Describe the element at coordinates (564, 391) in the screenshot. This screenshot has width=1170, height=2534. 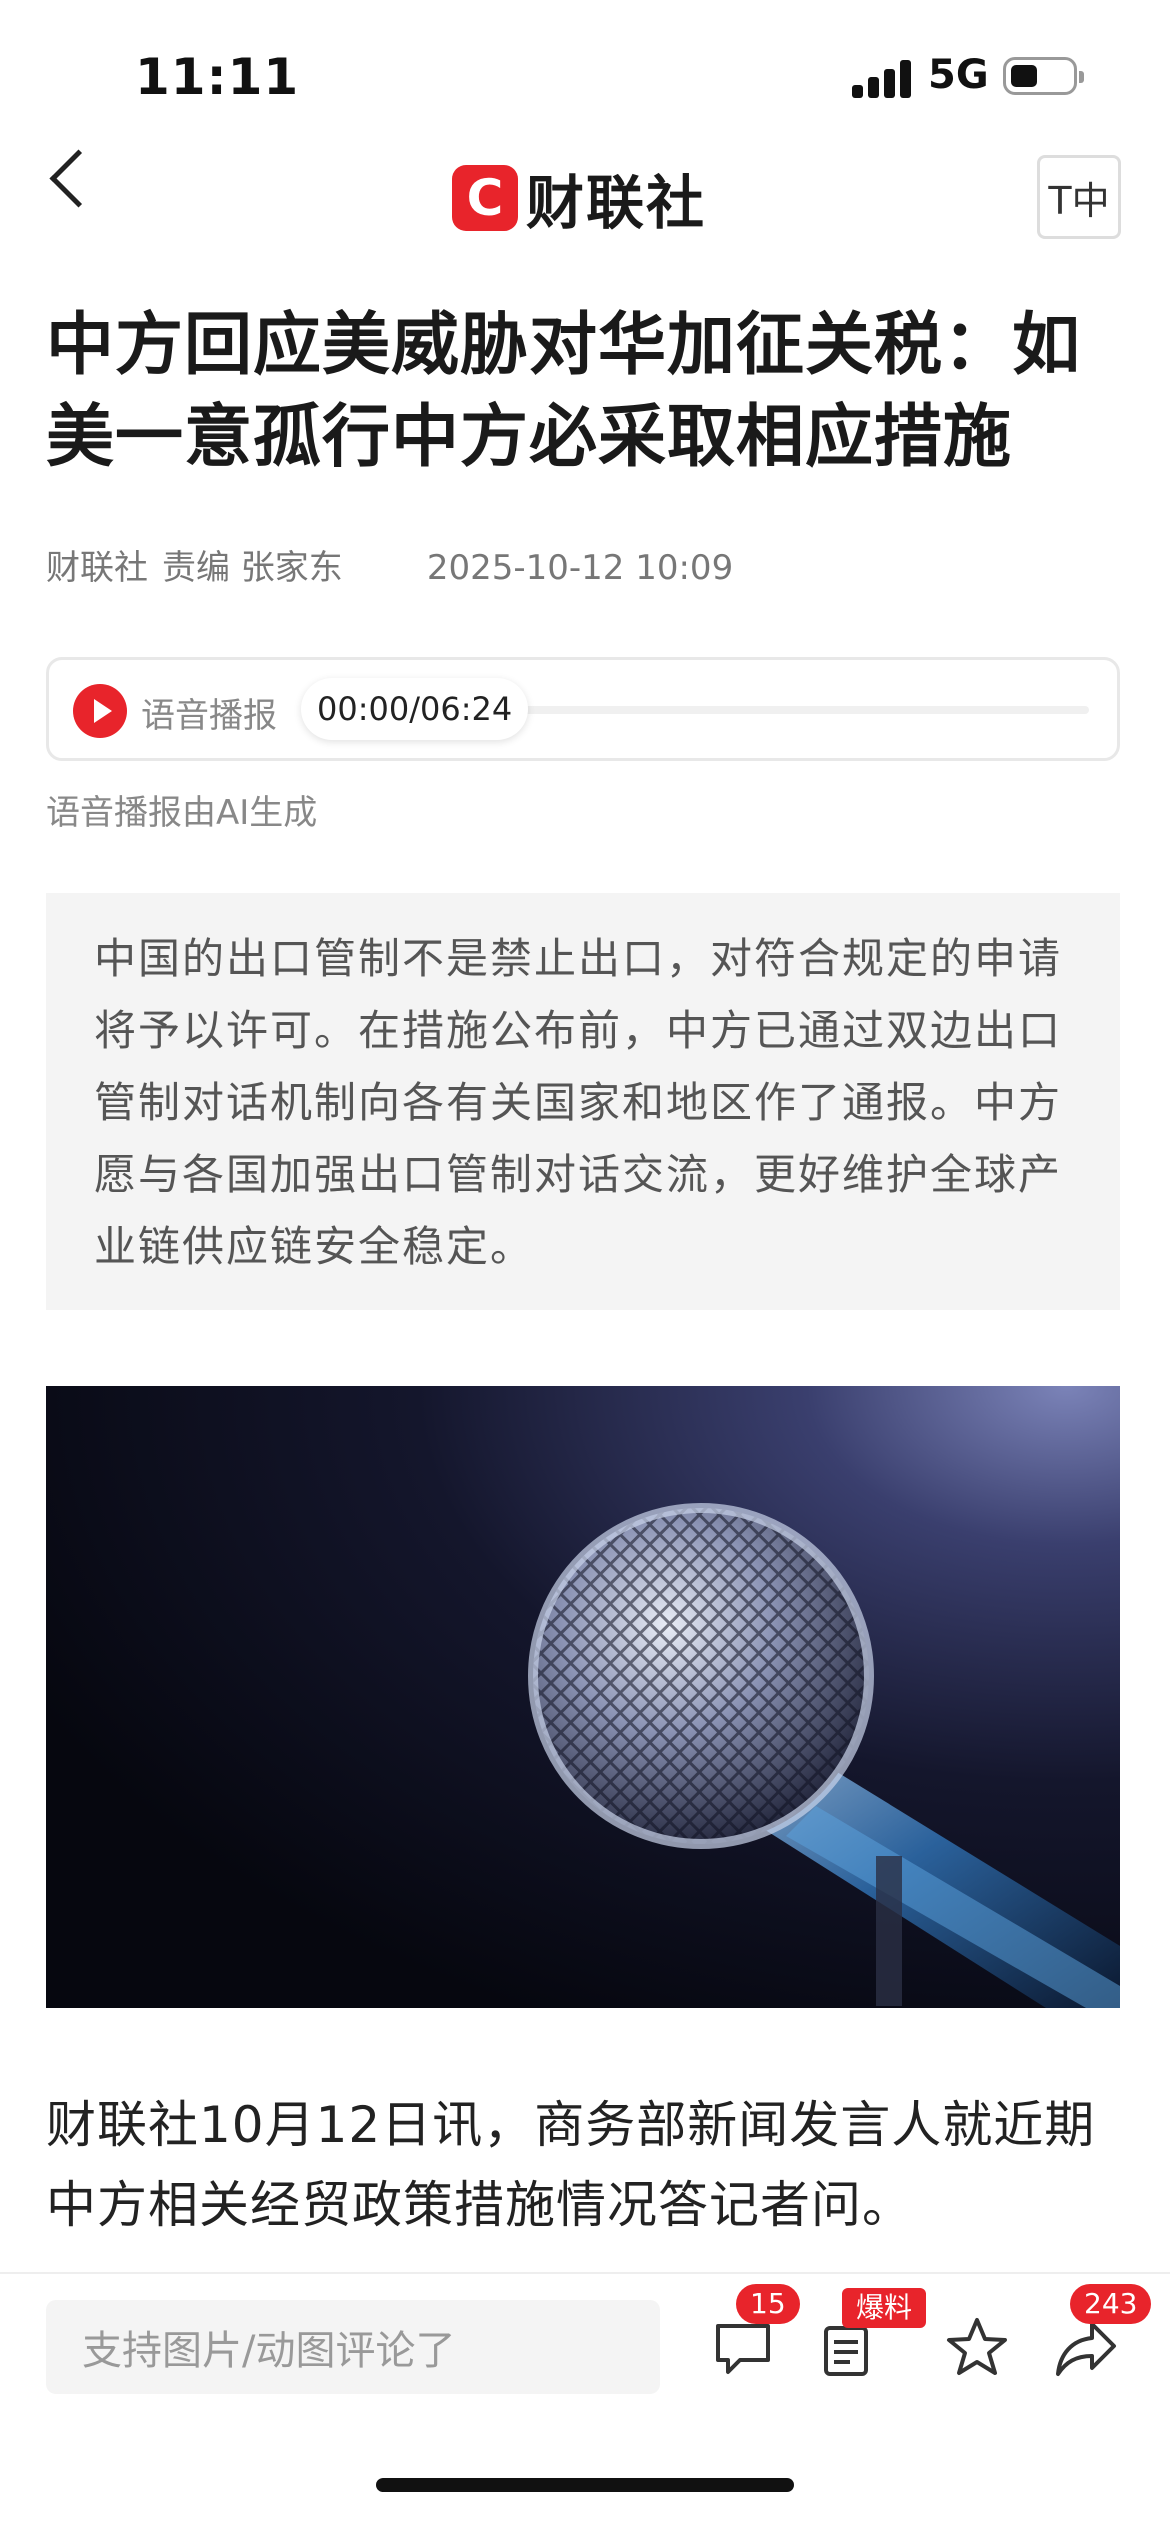
I see `article-title: 中方回应美威胁对华加征关税：如美一意孤行中方必采取相应措施` at that location.